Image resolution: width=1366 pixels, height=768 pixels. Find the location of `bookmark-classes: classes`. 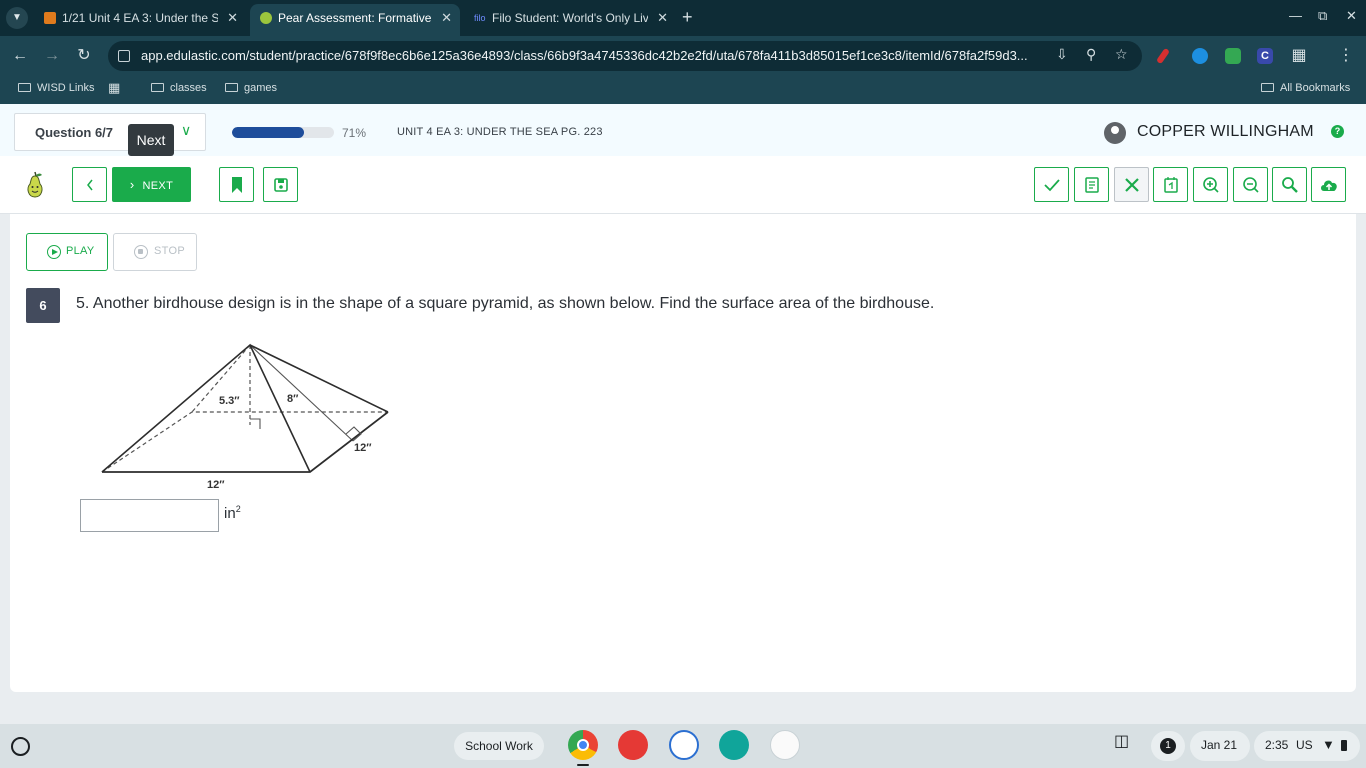

bookmark-classes: classes is located at coordinates (179, 88).